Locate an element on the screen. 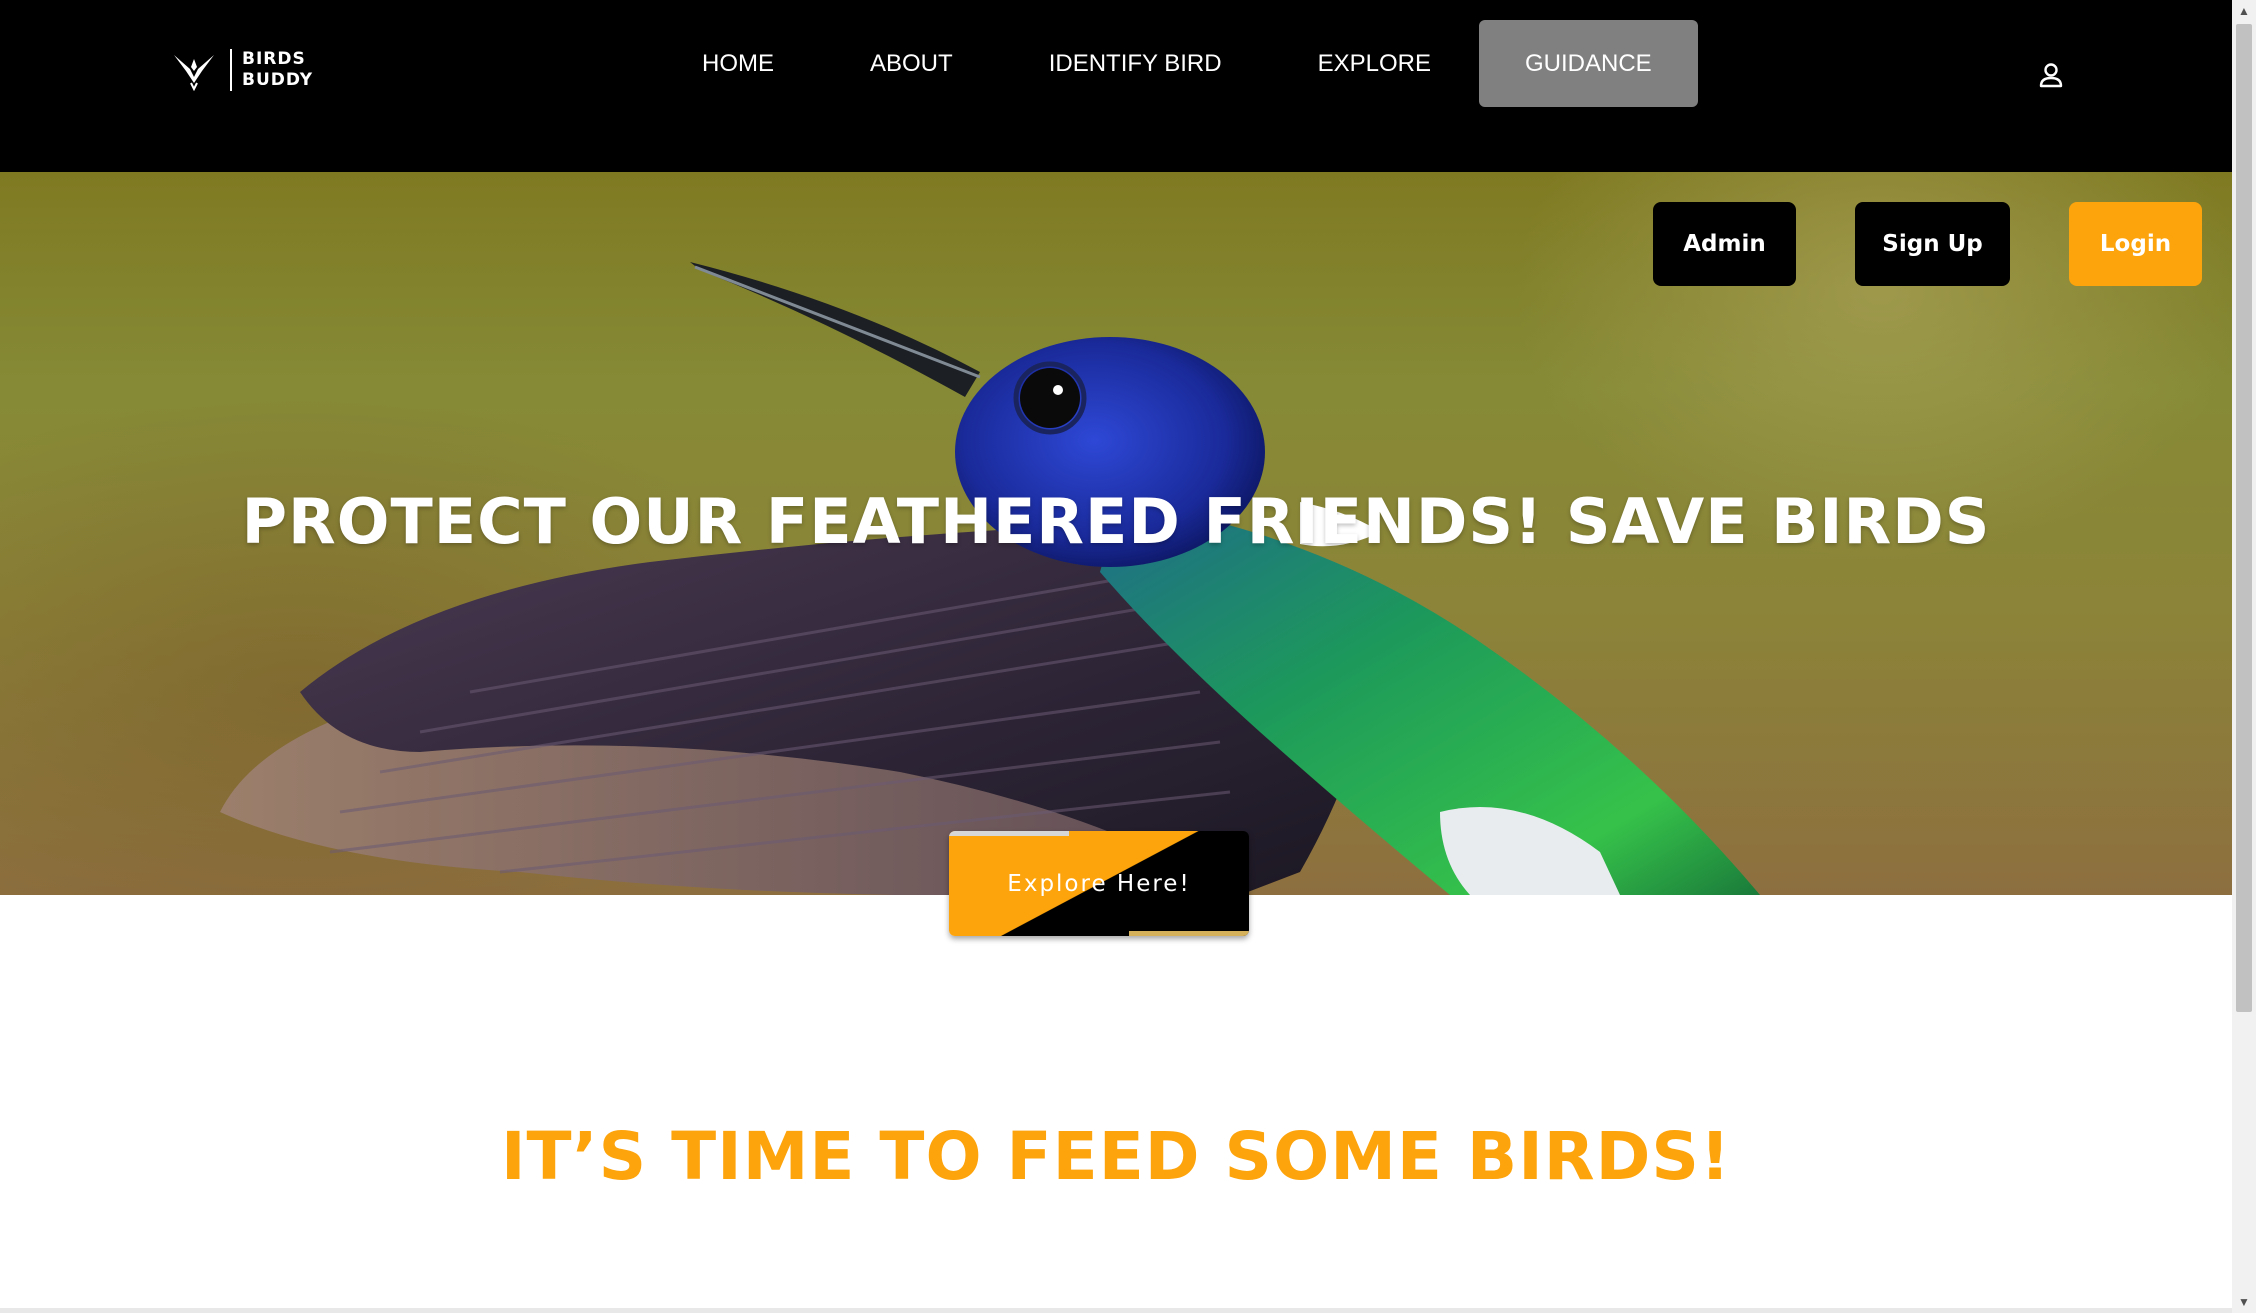  admin-button: Admin is located at coordinates (1724, 244).